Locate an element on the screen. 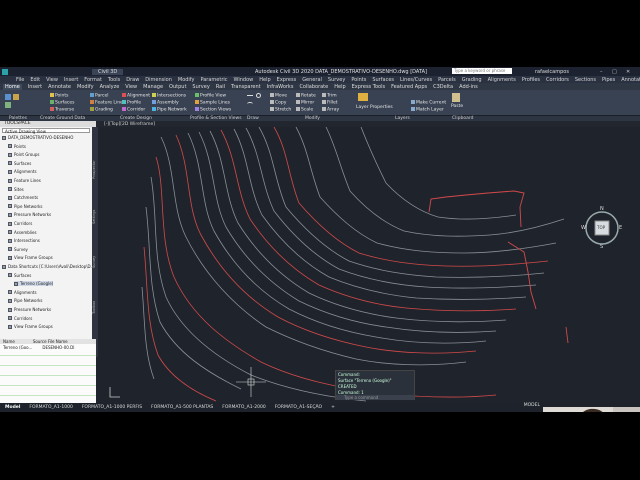 Image resolution: width=640 pixels, height=480 pixels. menu-item-help: Help is located at coordinates (264, 80).